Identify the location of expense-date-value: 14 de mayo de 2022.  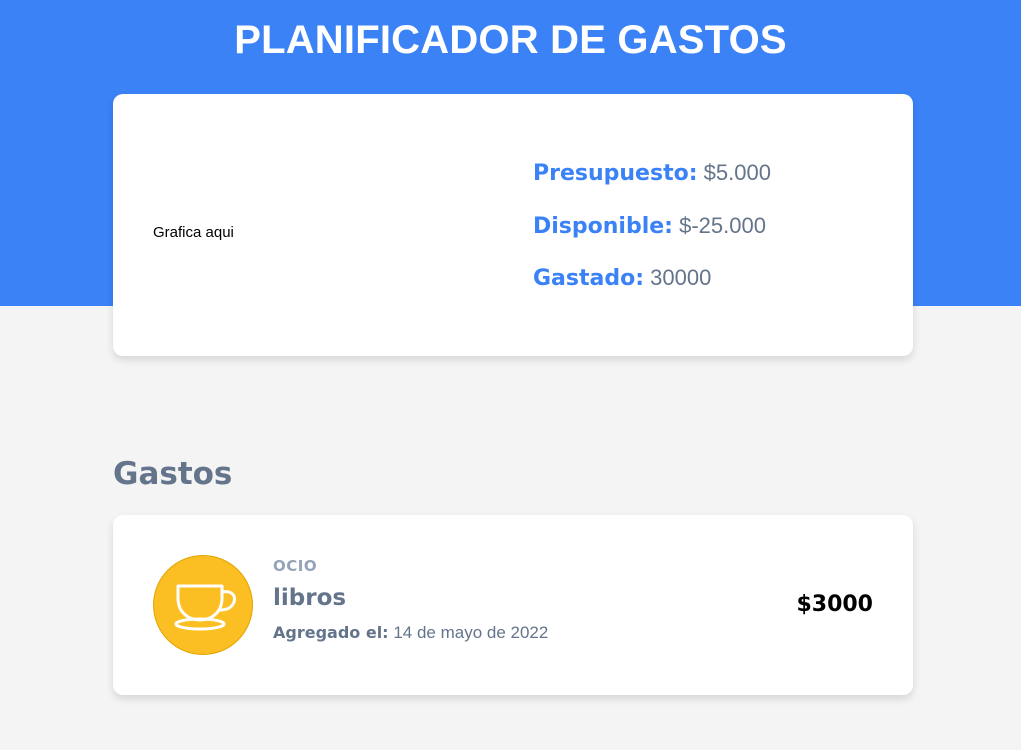
(471, 632).